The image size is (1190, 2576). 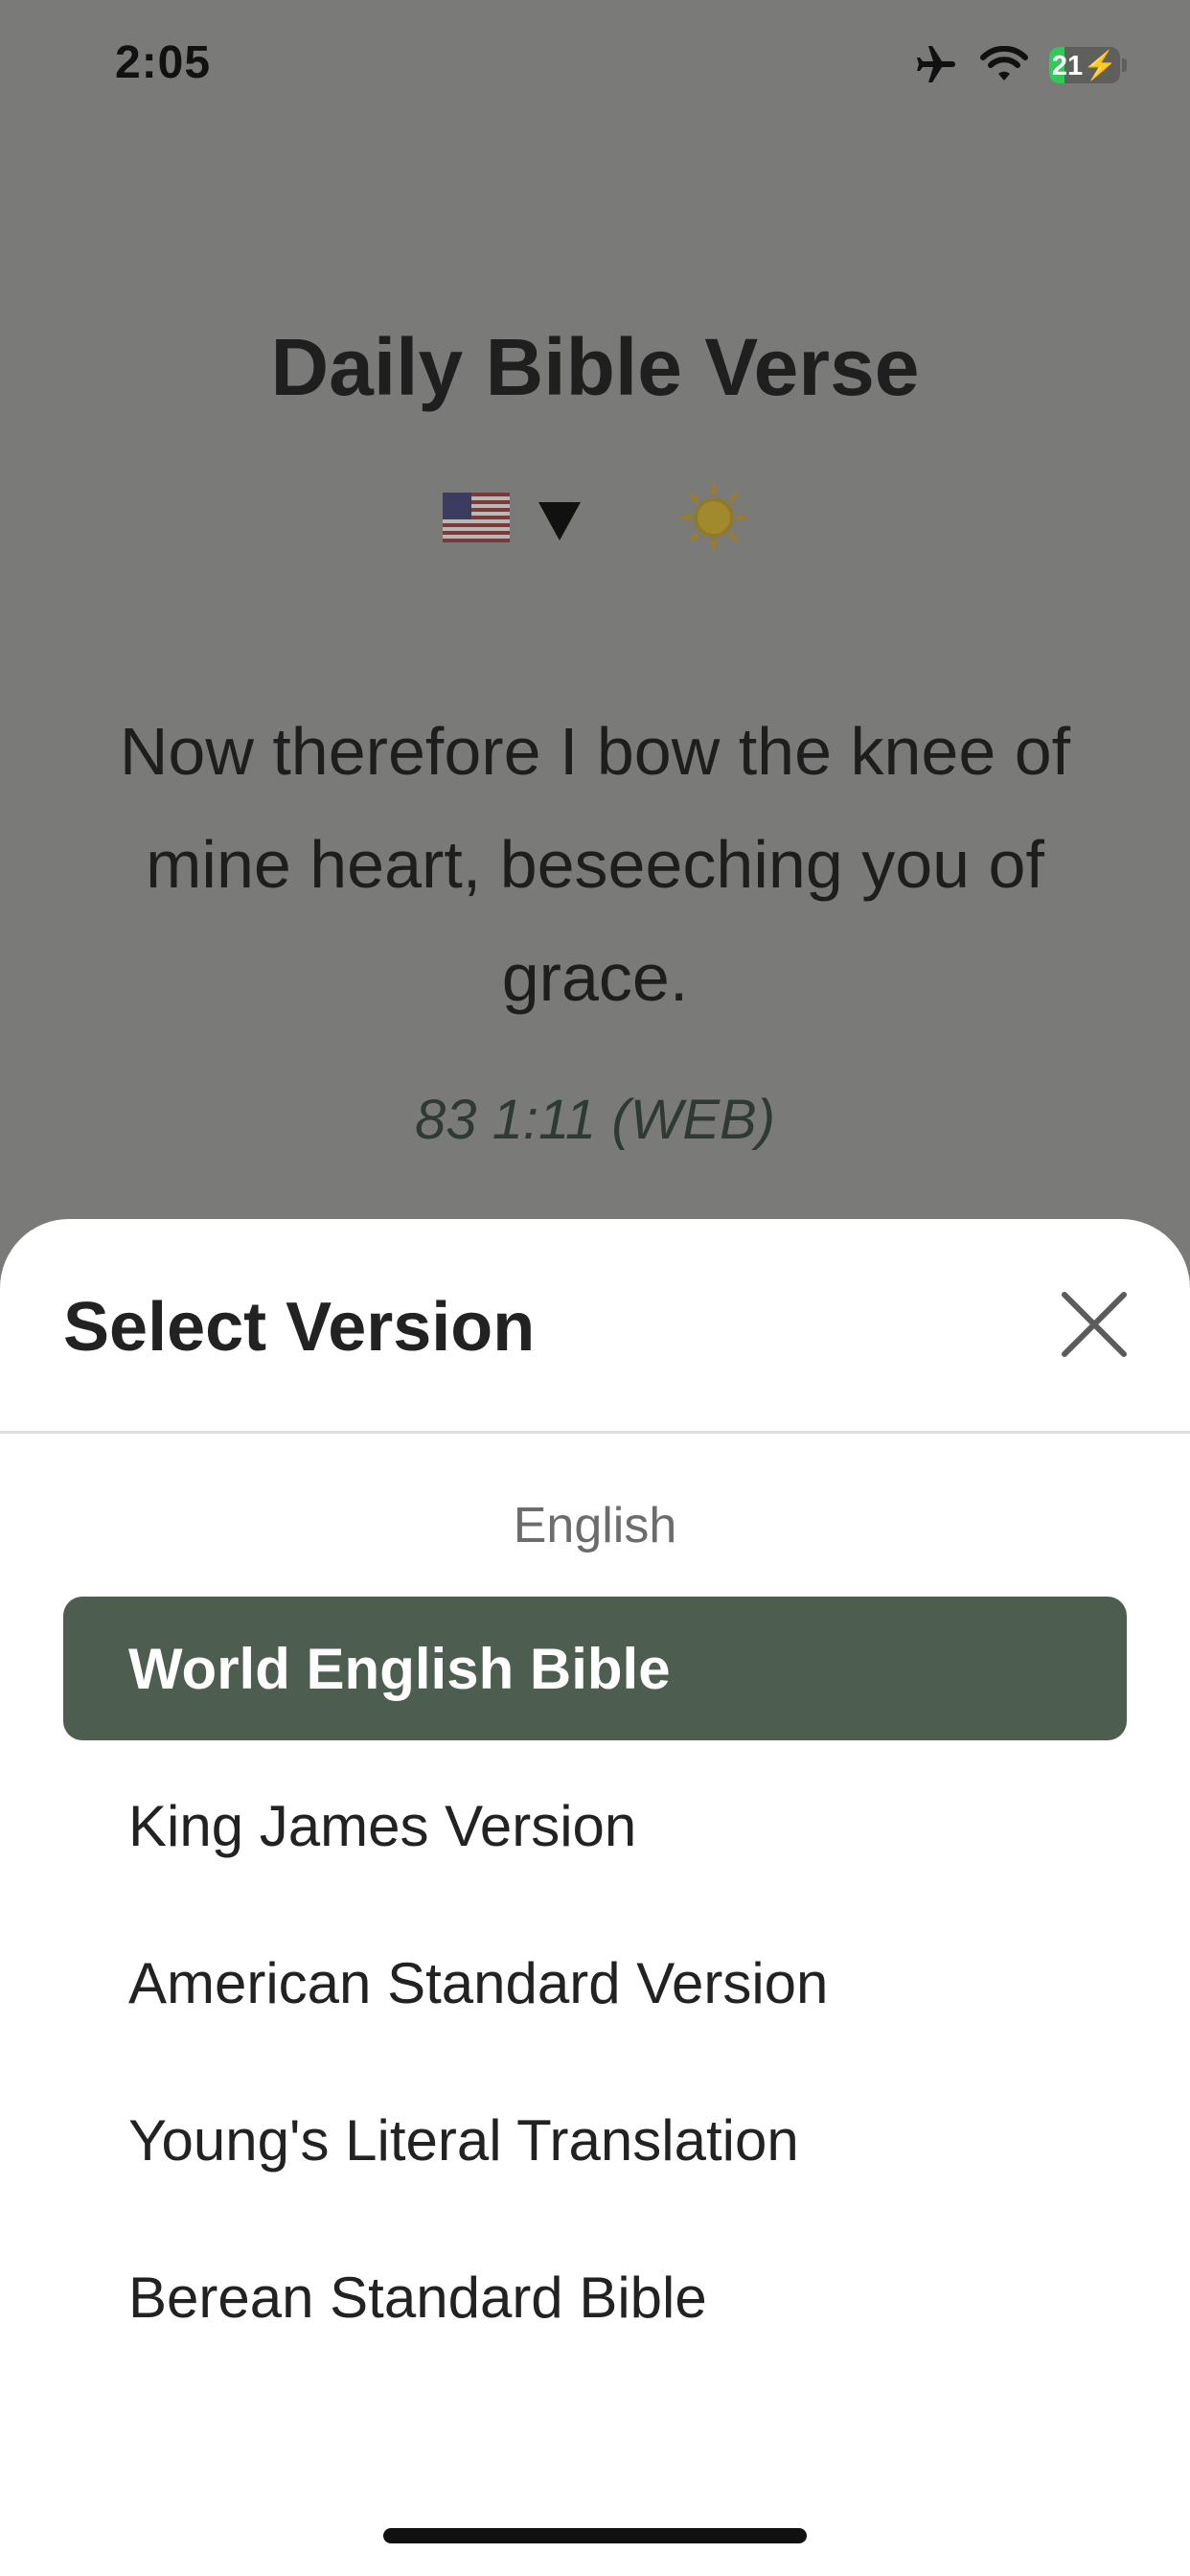 I want to click on version-item-youngs-literal-translation: Young's Literal Translation, so click(x=595, y=2140).